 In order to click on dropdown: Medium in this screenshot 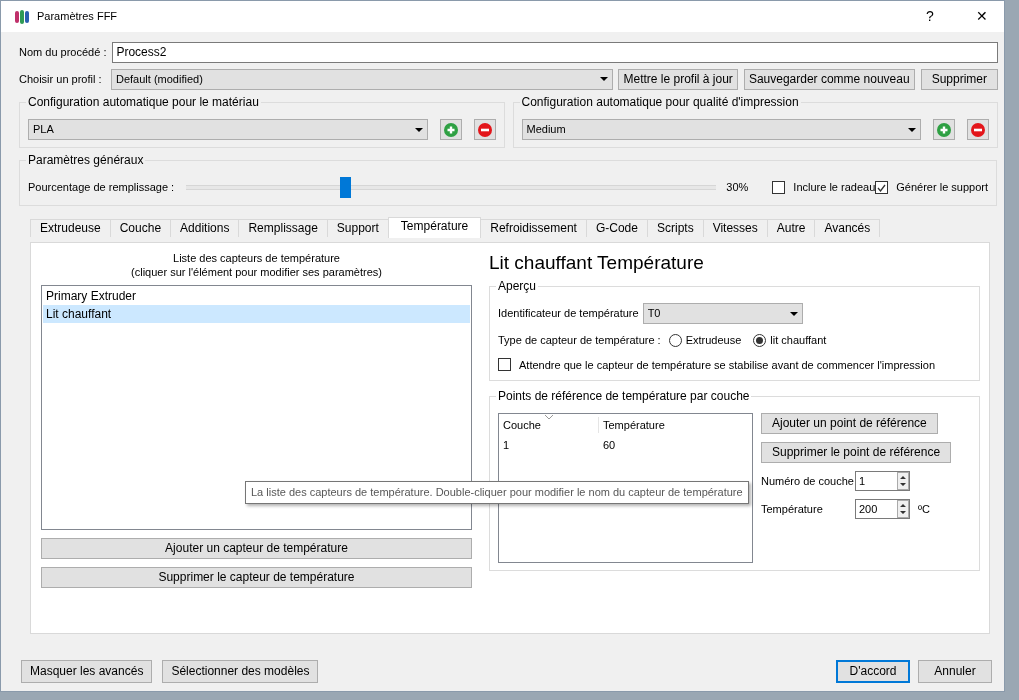, I will do `click(721, 129)`.